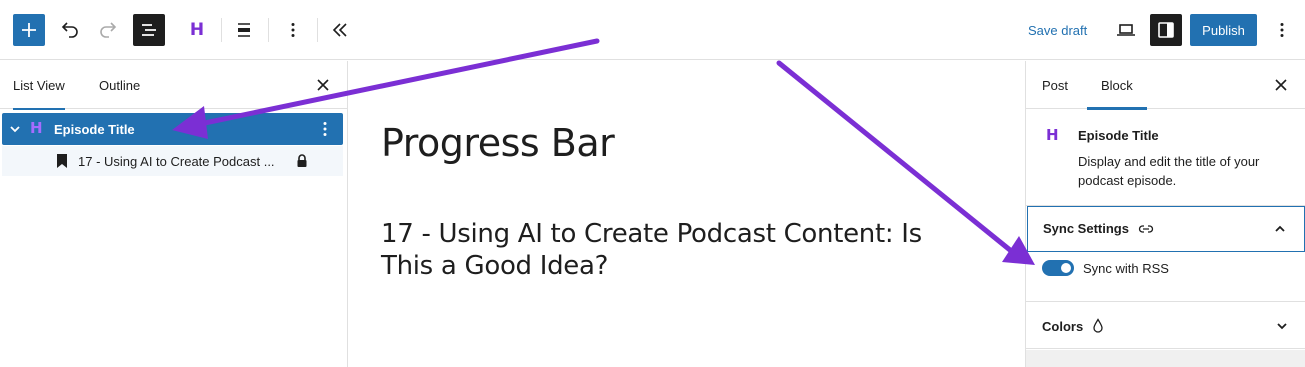 Image resolution: width=1305 pixels, height=367 pixels. I want to click on options-button, so click(1282, 30).